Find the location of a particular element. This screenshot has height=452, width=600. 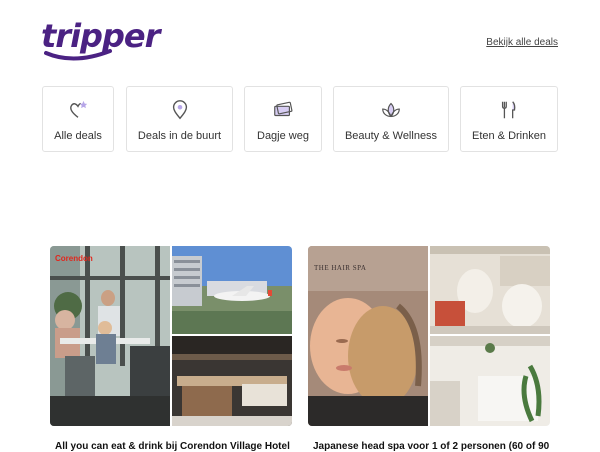

deal-photo-buffet is located at coordinates (232, 381).